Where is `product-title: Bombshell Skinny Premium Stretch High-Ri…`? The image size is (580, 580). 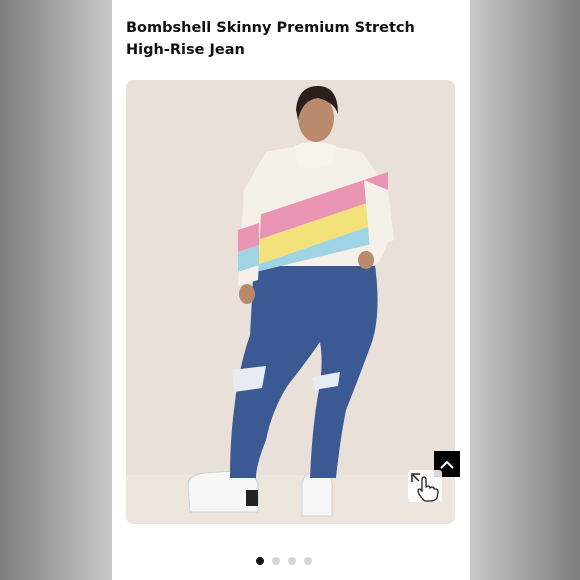 product-title: Bombshell Skinny Premium Stretch High-Ri… is located at coordinates (270, 39).